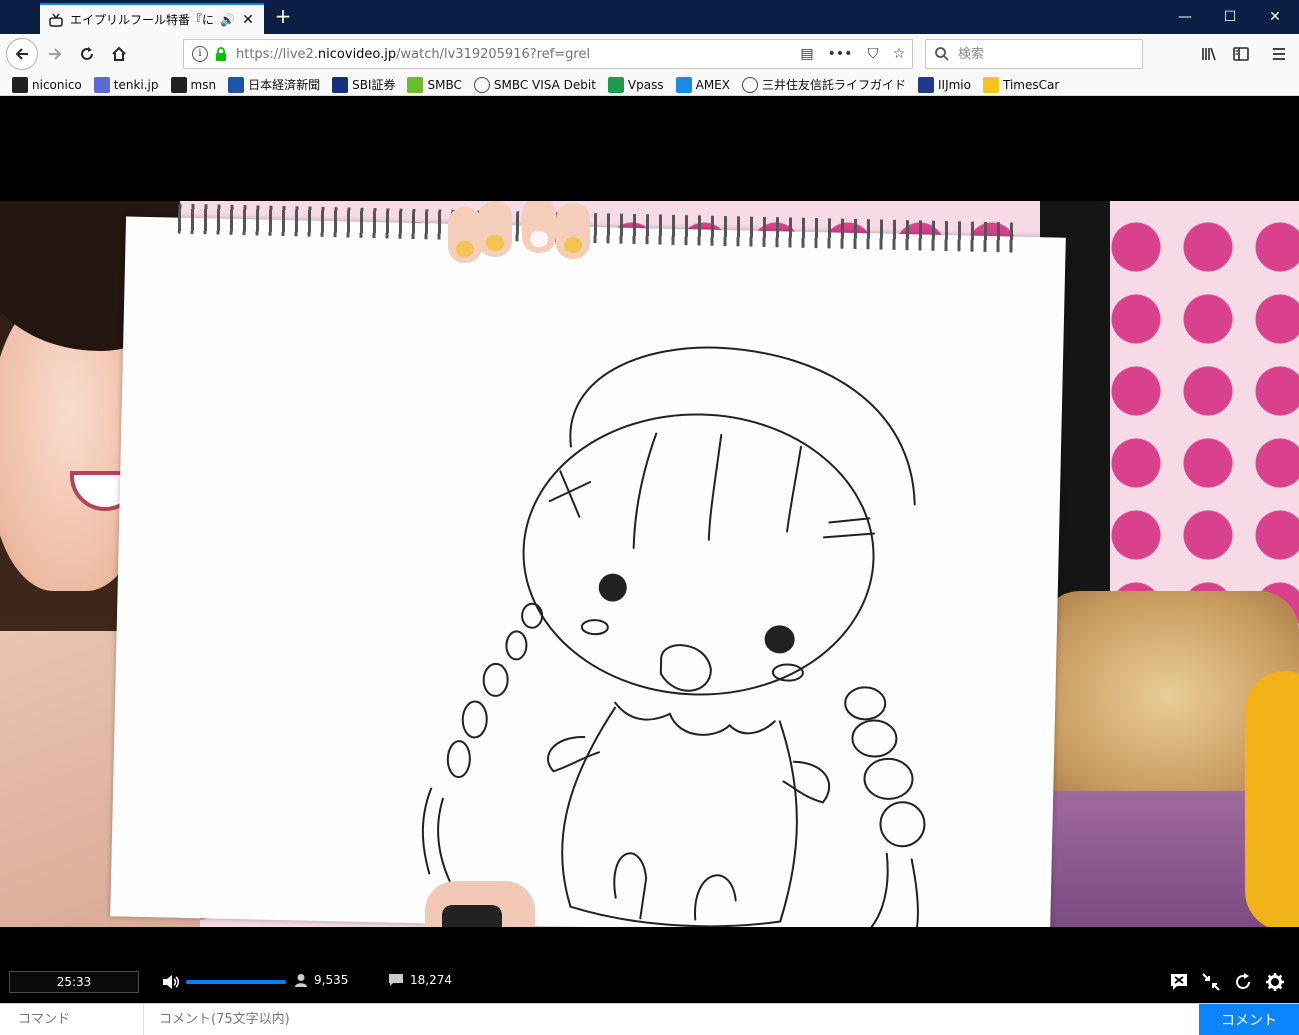 The width and height of the screenshot is (1299, 1035). I want to click on page-actions-icon: •••, so click(840, 54).